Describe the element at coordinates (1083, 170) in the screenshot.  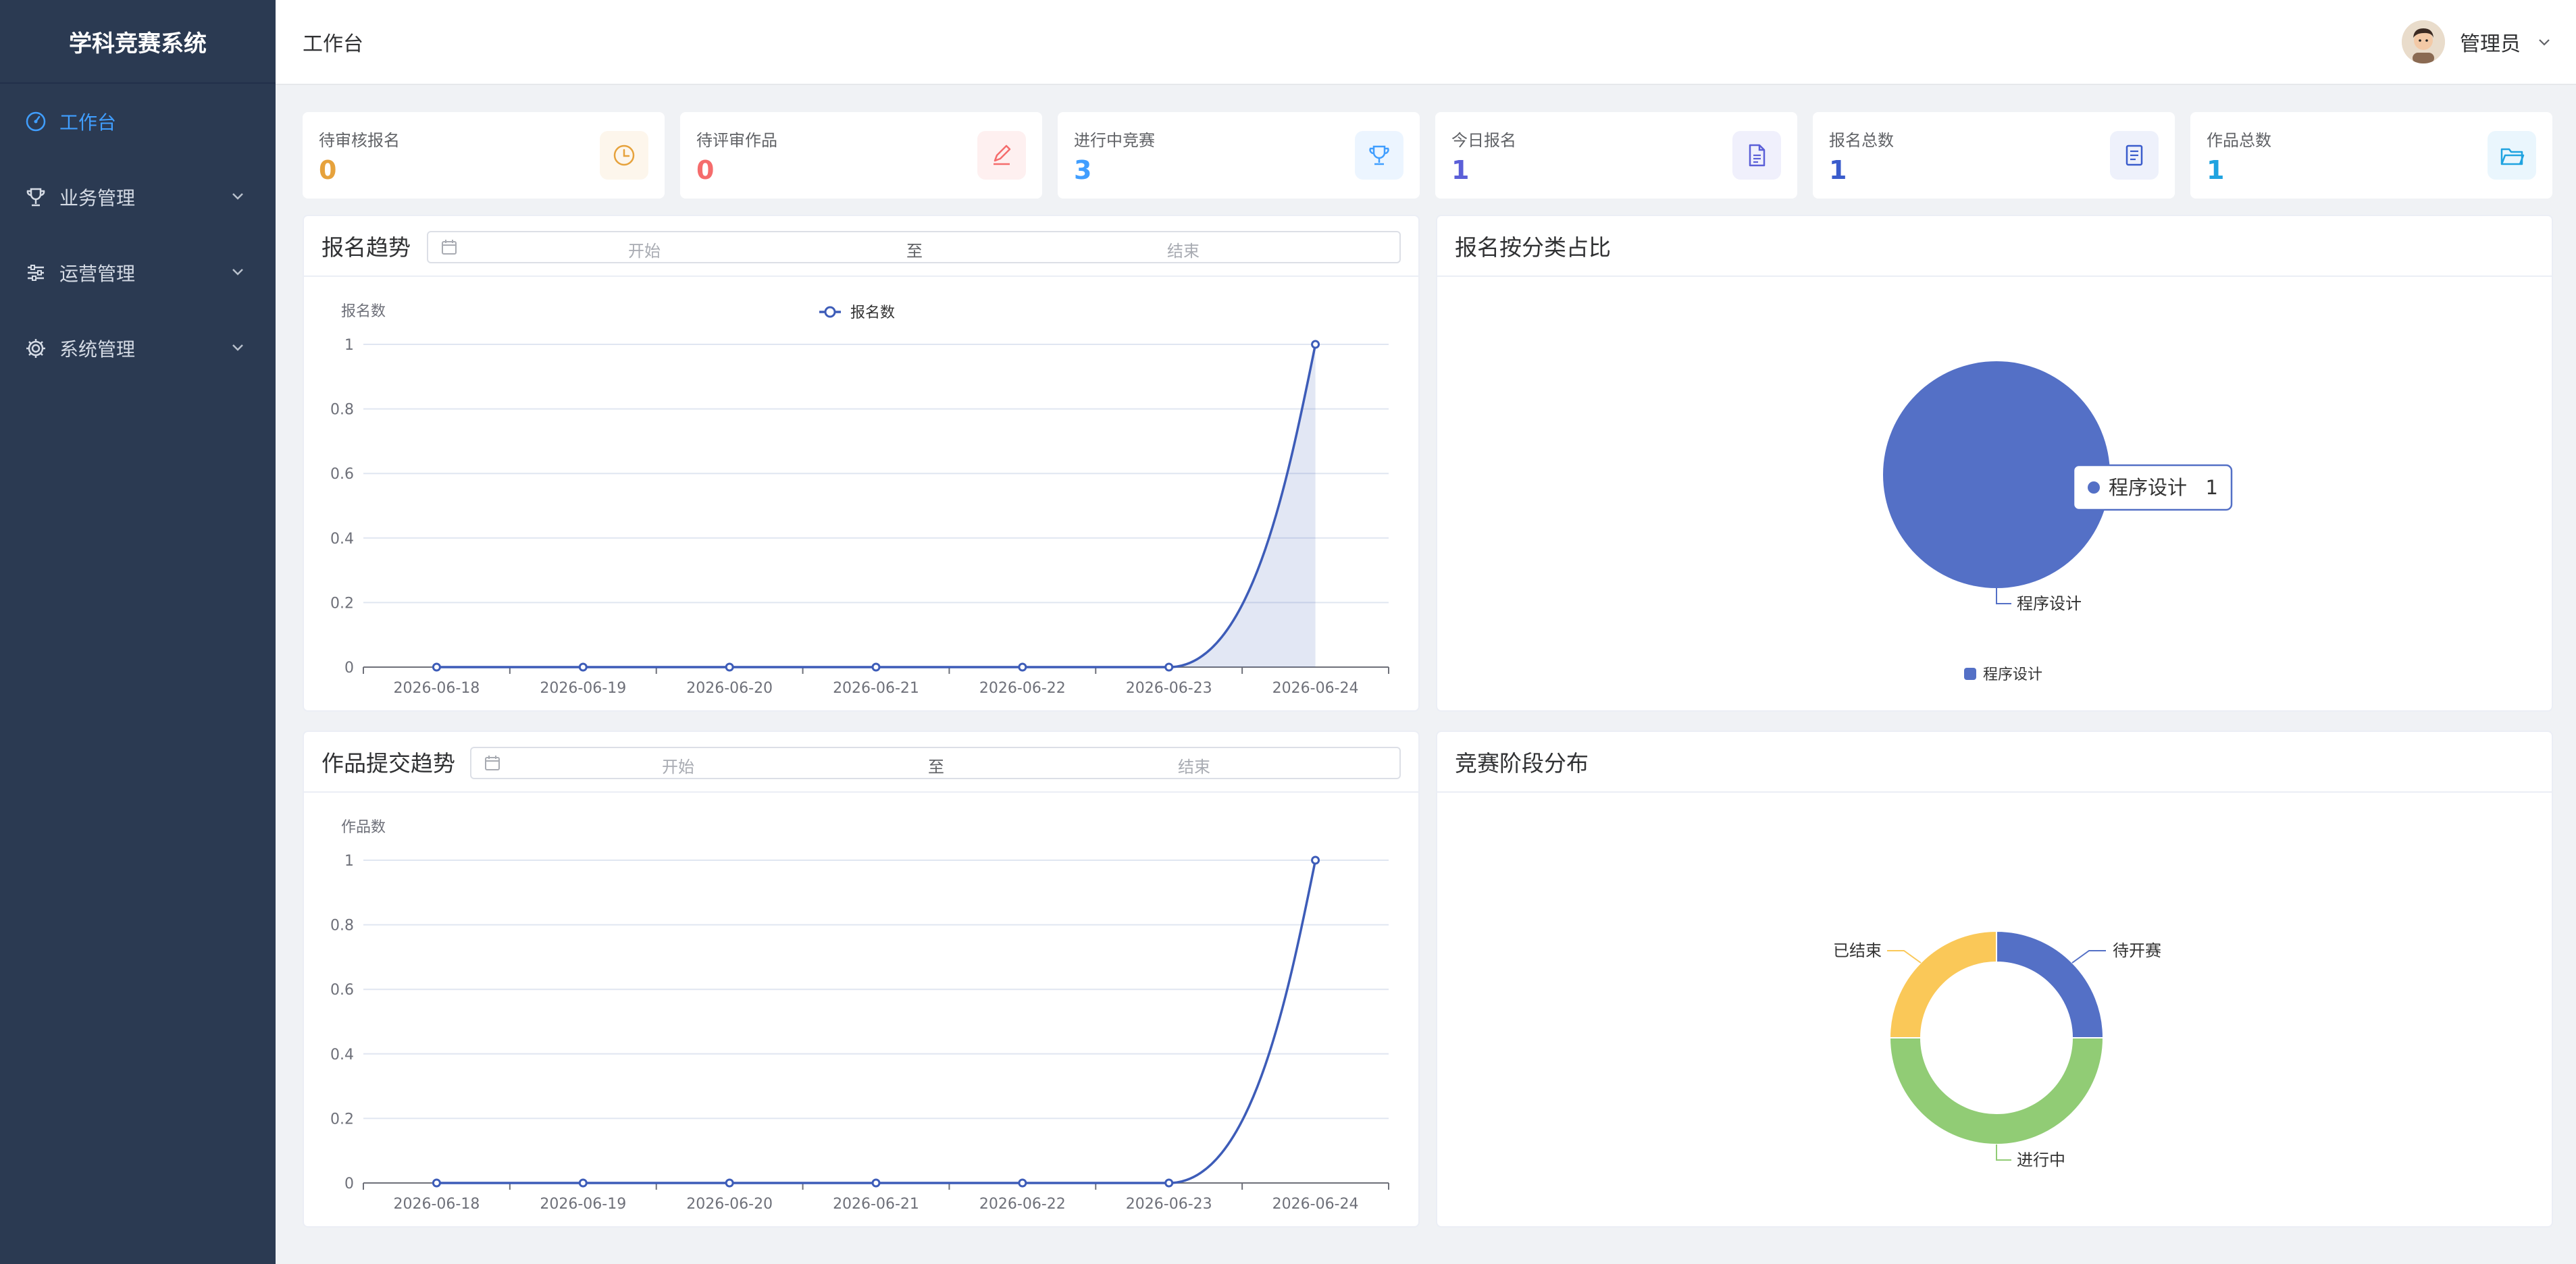
I see `stat-value: 3` at that location.